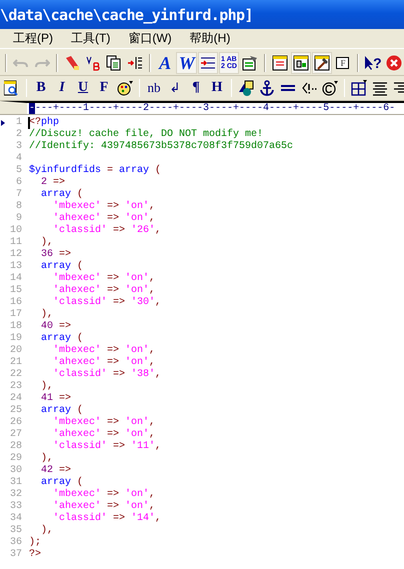 This screenshot has width=404, height=569. I want to click on menu-item: 窗口(W), so click(150, 38).